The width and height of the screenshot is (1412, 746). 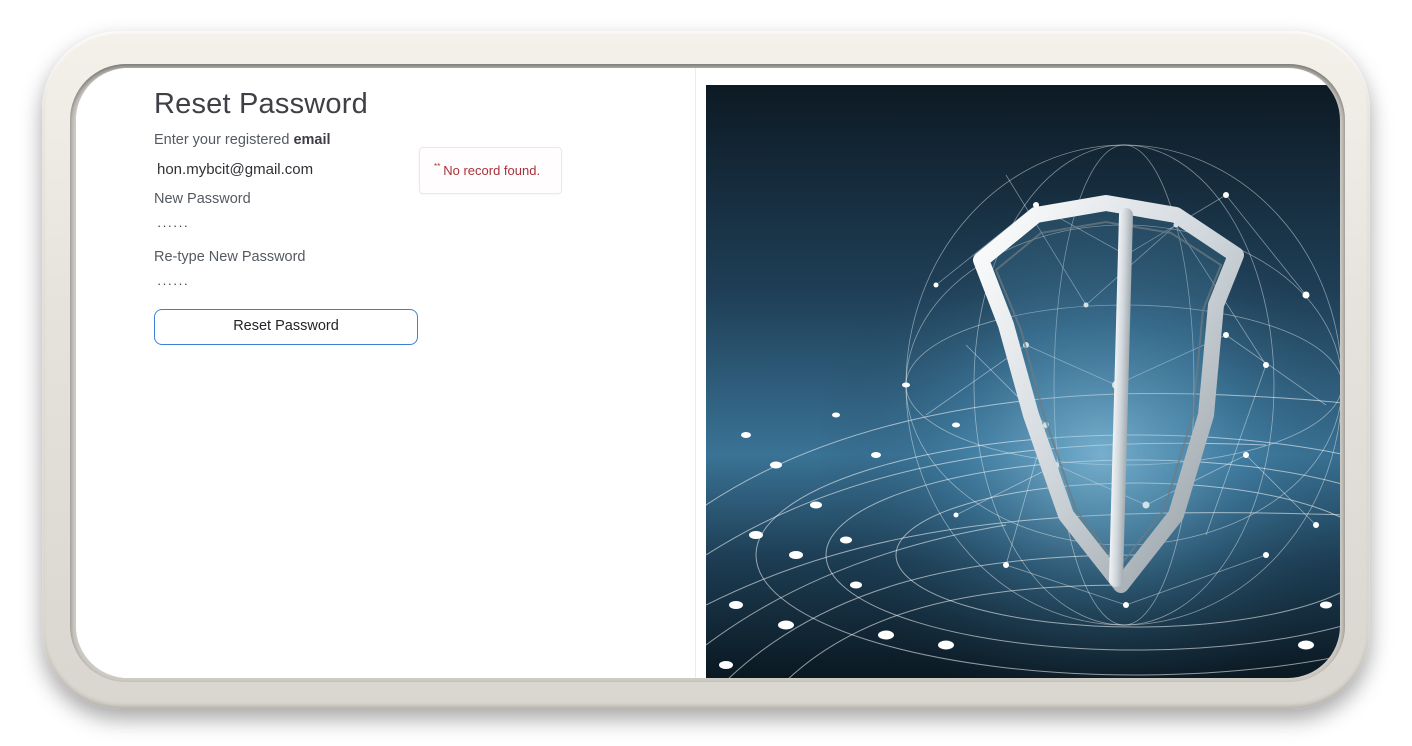 What do you see at coordinates (173, 283) in the screenshot?
I see `retype-password-field: ······` at bounding box center [173, 283].